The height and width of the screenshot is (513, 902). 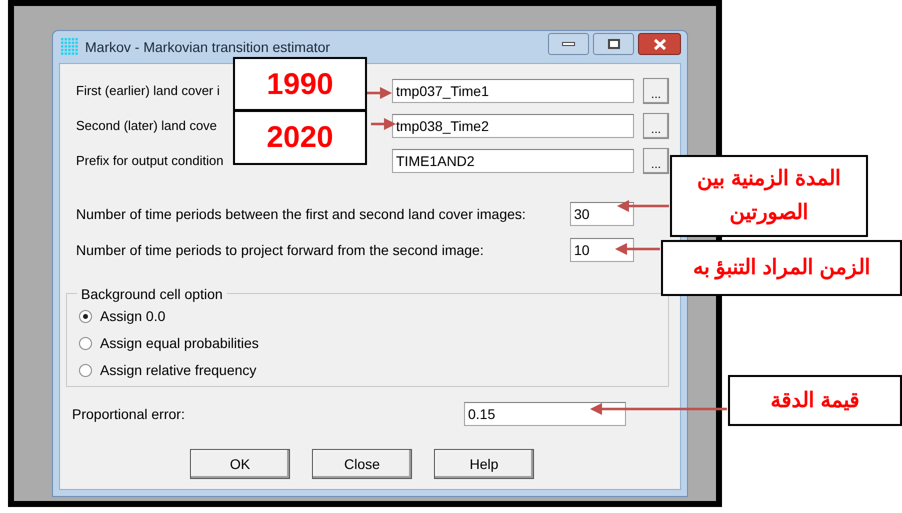 I want to click on input-field: tmp037_Time1, so click(x=513, y=90).